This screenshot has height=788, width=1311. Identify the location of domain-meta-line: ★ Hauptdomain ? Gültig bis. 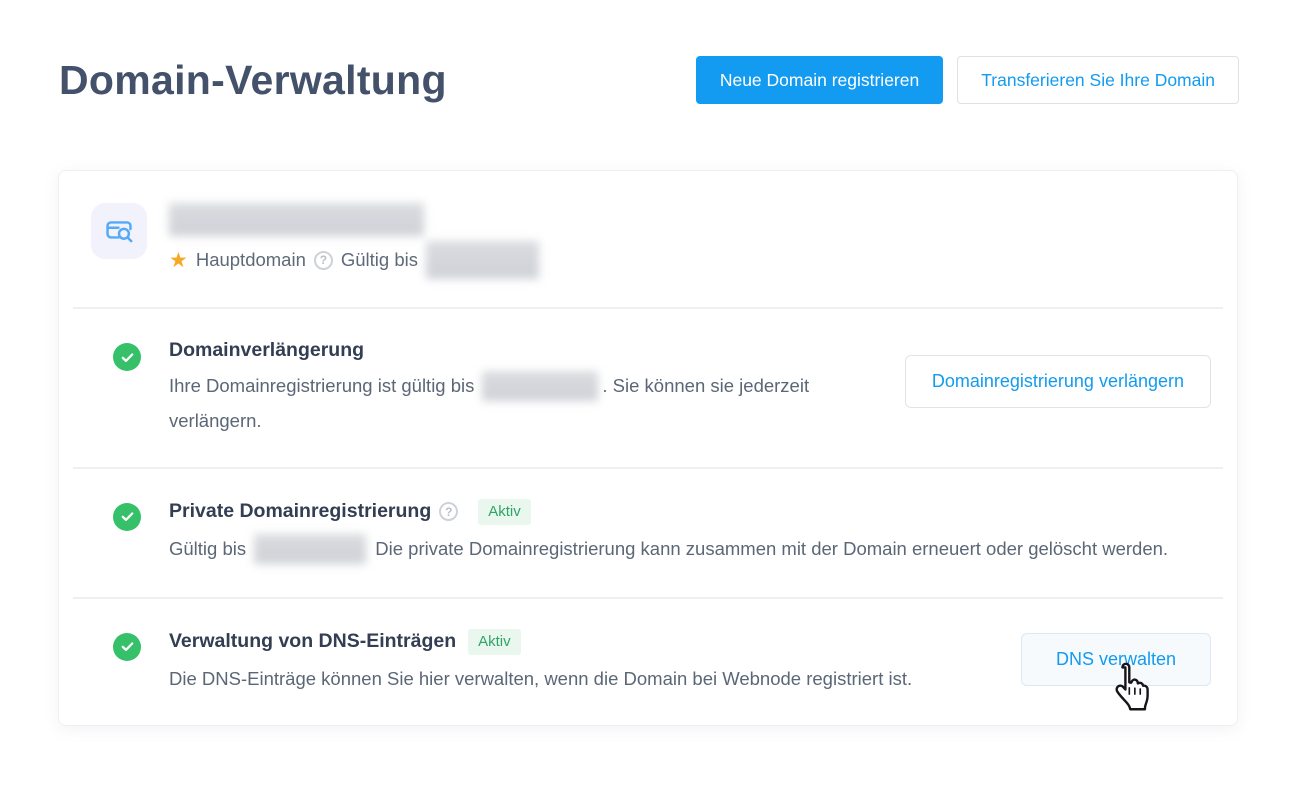
(354, 260).